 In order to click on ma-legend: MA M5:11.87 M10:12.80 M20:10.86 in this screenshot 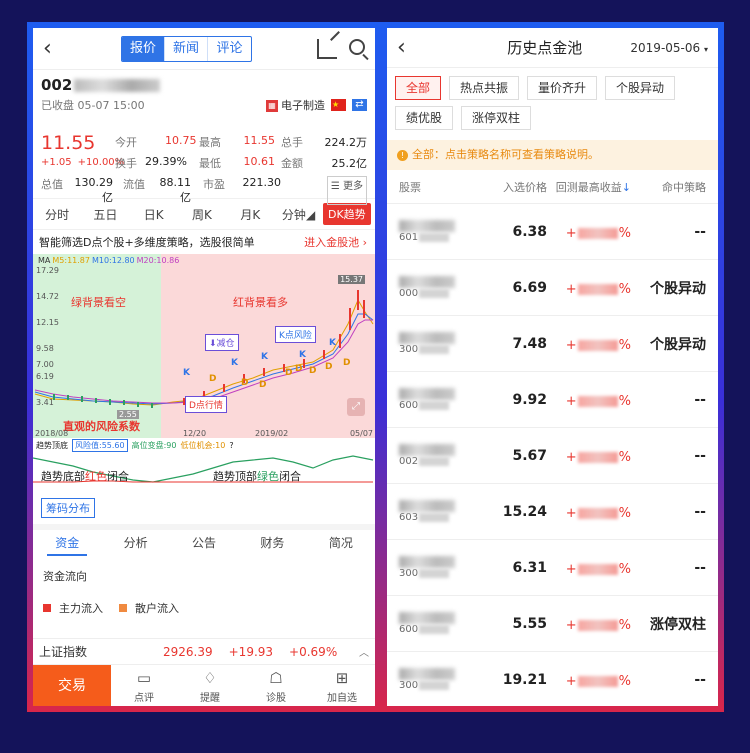, I will do `click(108, 260)`.